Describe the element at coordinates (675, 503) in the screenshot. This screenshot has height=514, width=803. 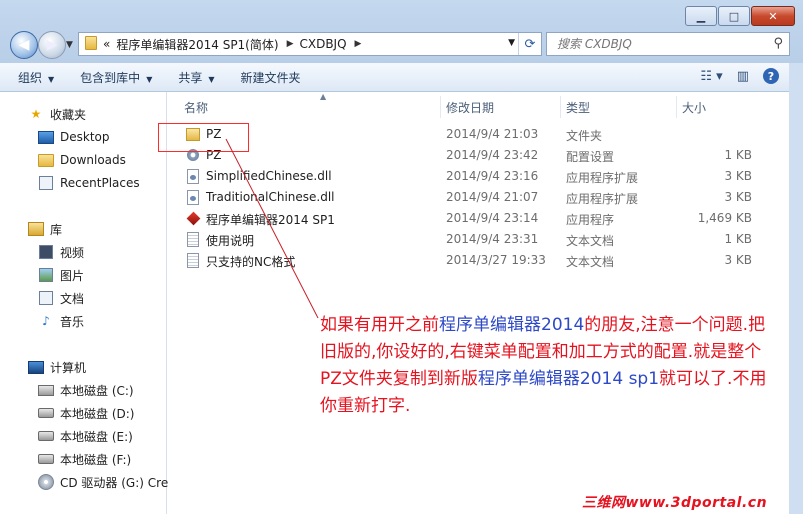
I see `watermark: 三维网www.3dportal.cn` at that location.